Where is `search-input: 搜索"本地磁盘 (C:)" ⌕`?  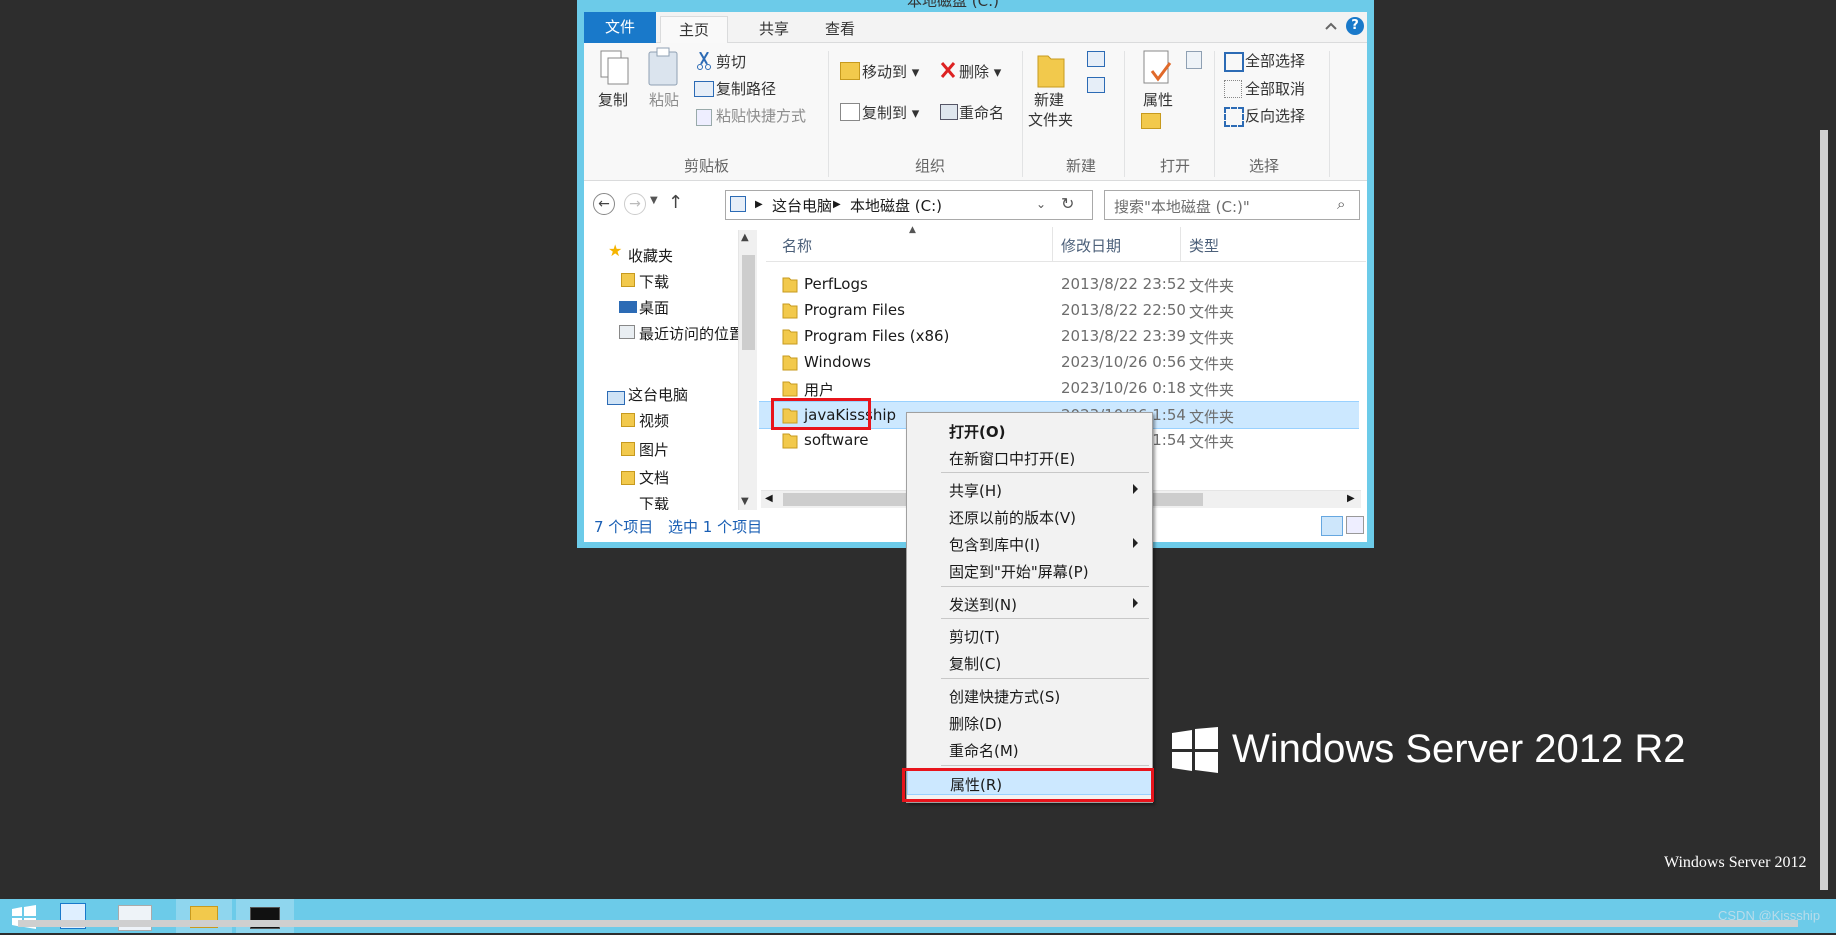 search-input: 搜索"本地磁盘 (C:)" ⌕ is located at coordinates (1232, 205).